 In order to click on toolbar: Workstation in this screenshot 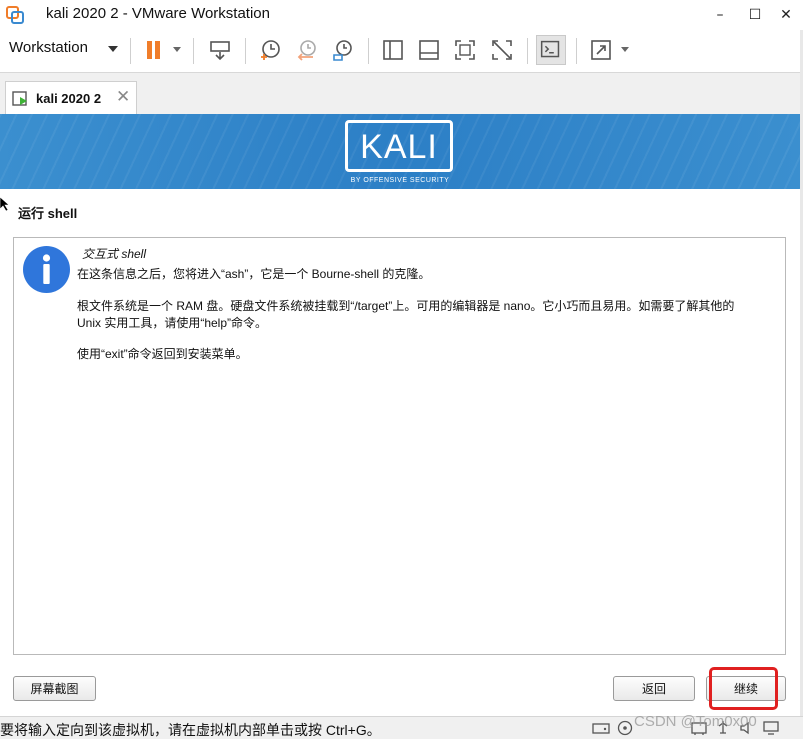, I will do `click(401, 51)`.